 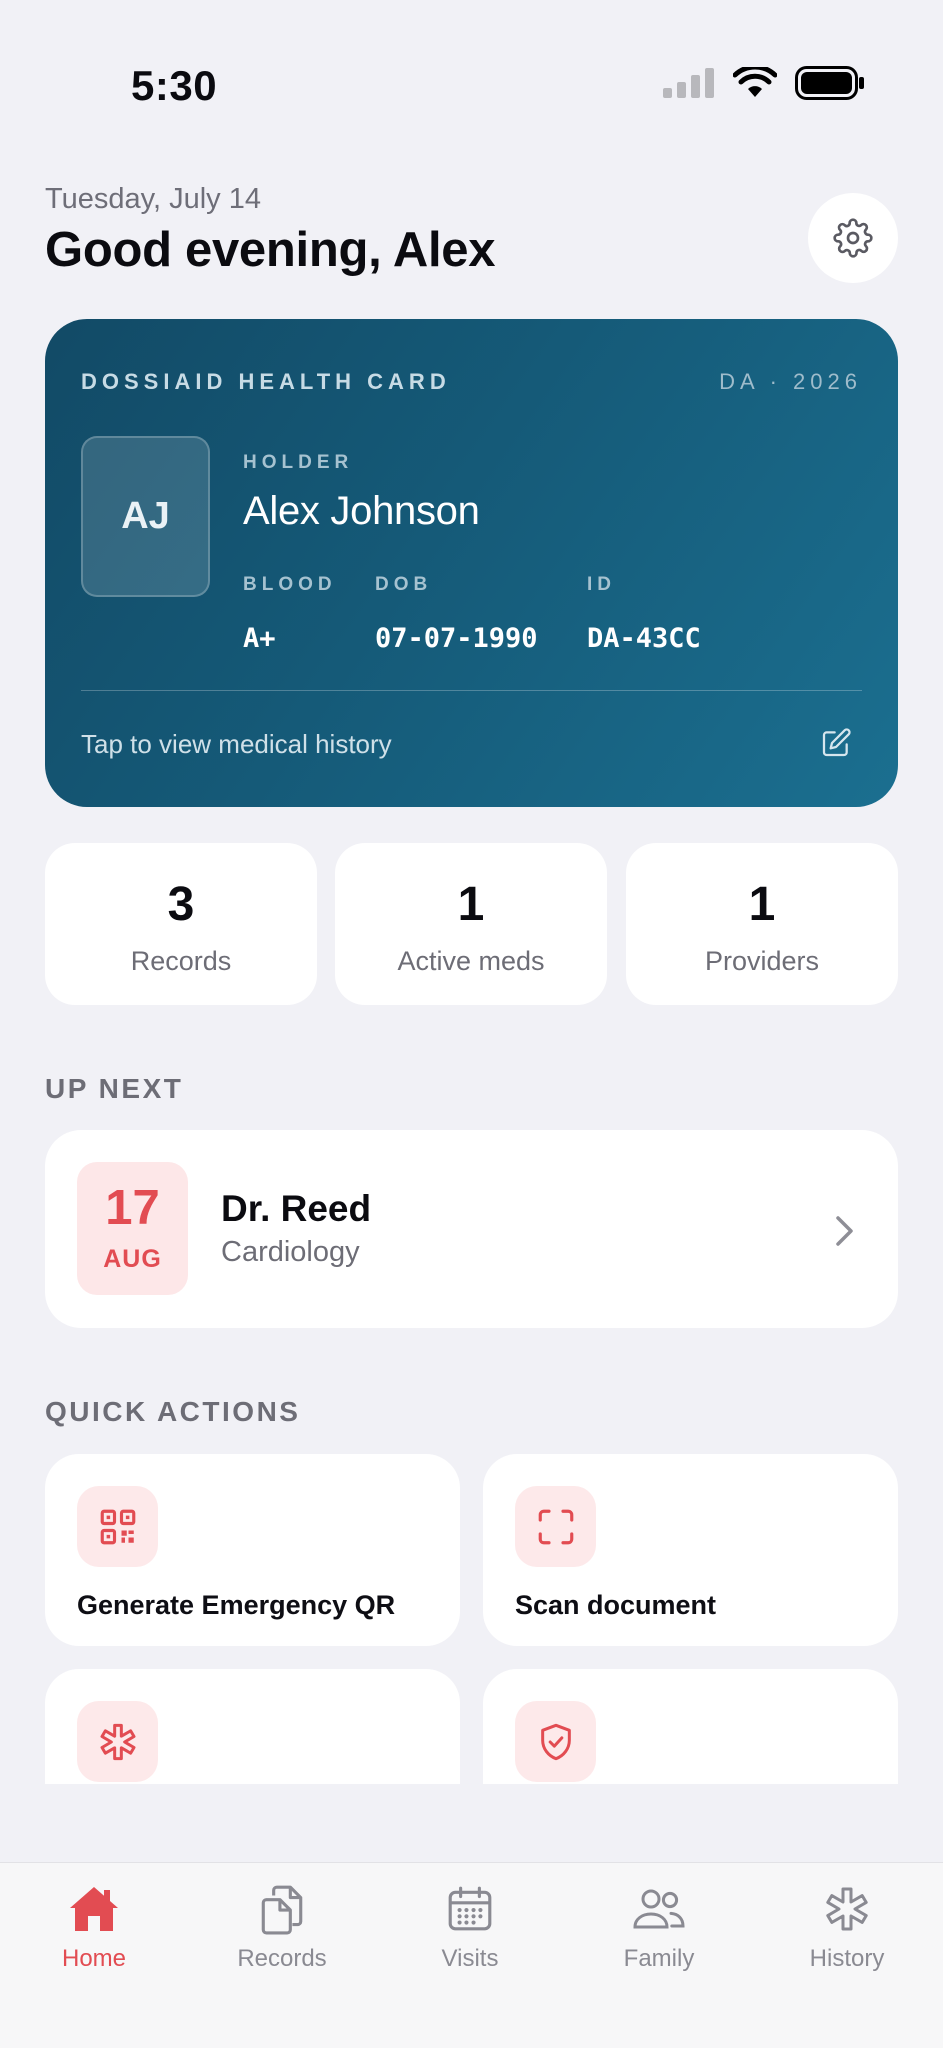 I want to click on tab-label: Visits, so click(x=470, y=1958).